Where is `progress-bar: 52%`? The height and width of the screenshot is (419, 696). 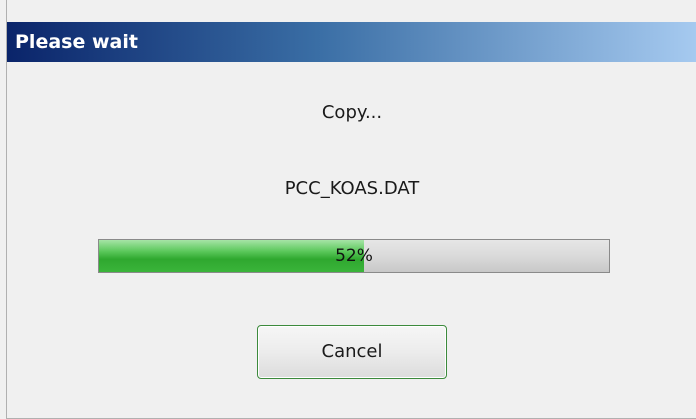 progress-bar: 52% is located at coordinates (354, 256).